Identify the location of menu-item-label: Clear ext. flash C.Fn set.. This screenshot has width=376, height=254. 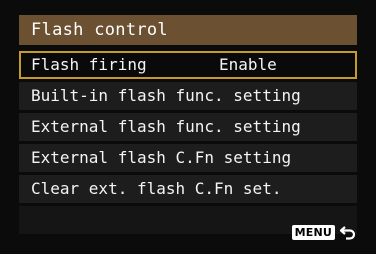
(156, 188).